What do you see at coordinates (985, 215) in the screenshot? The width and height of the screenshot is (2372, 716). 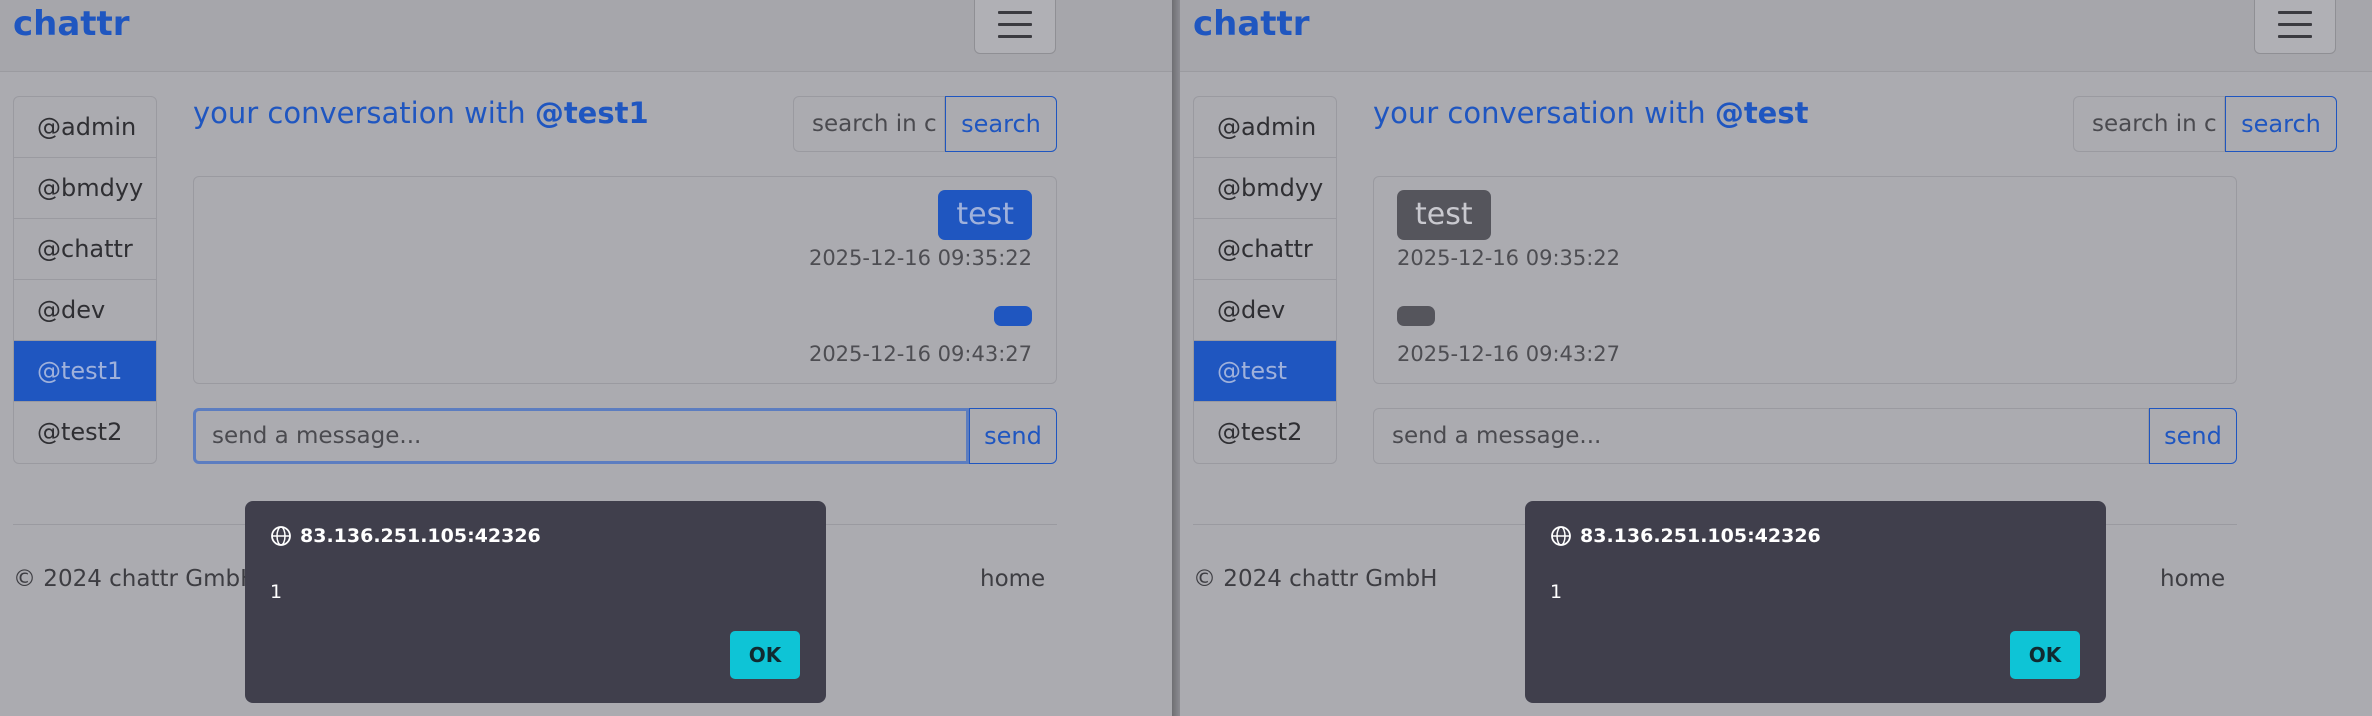 I see `message-bubble-sent: test` at bounding box center [985, 215].